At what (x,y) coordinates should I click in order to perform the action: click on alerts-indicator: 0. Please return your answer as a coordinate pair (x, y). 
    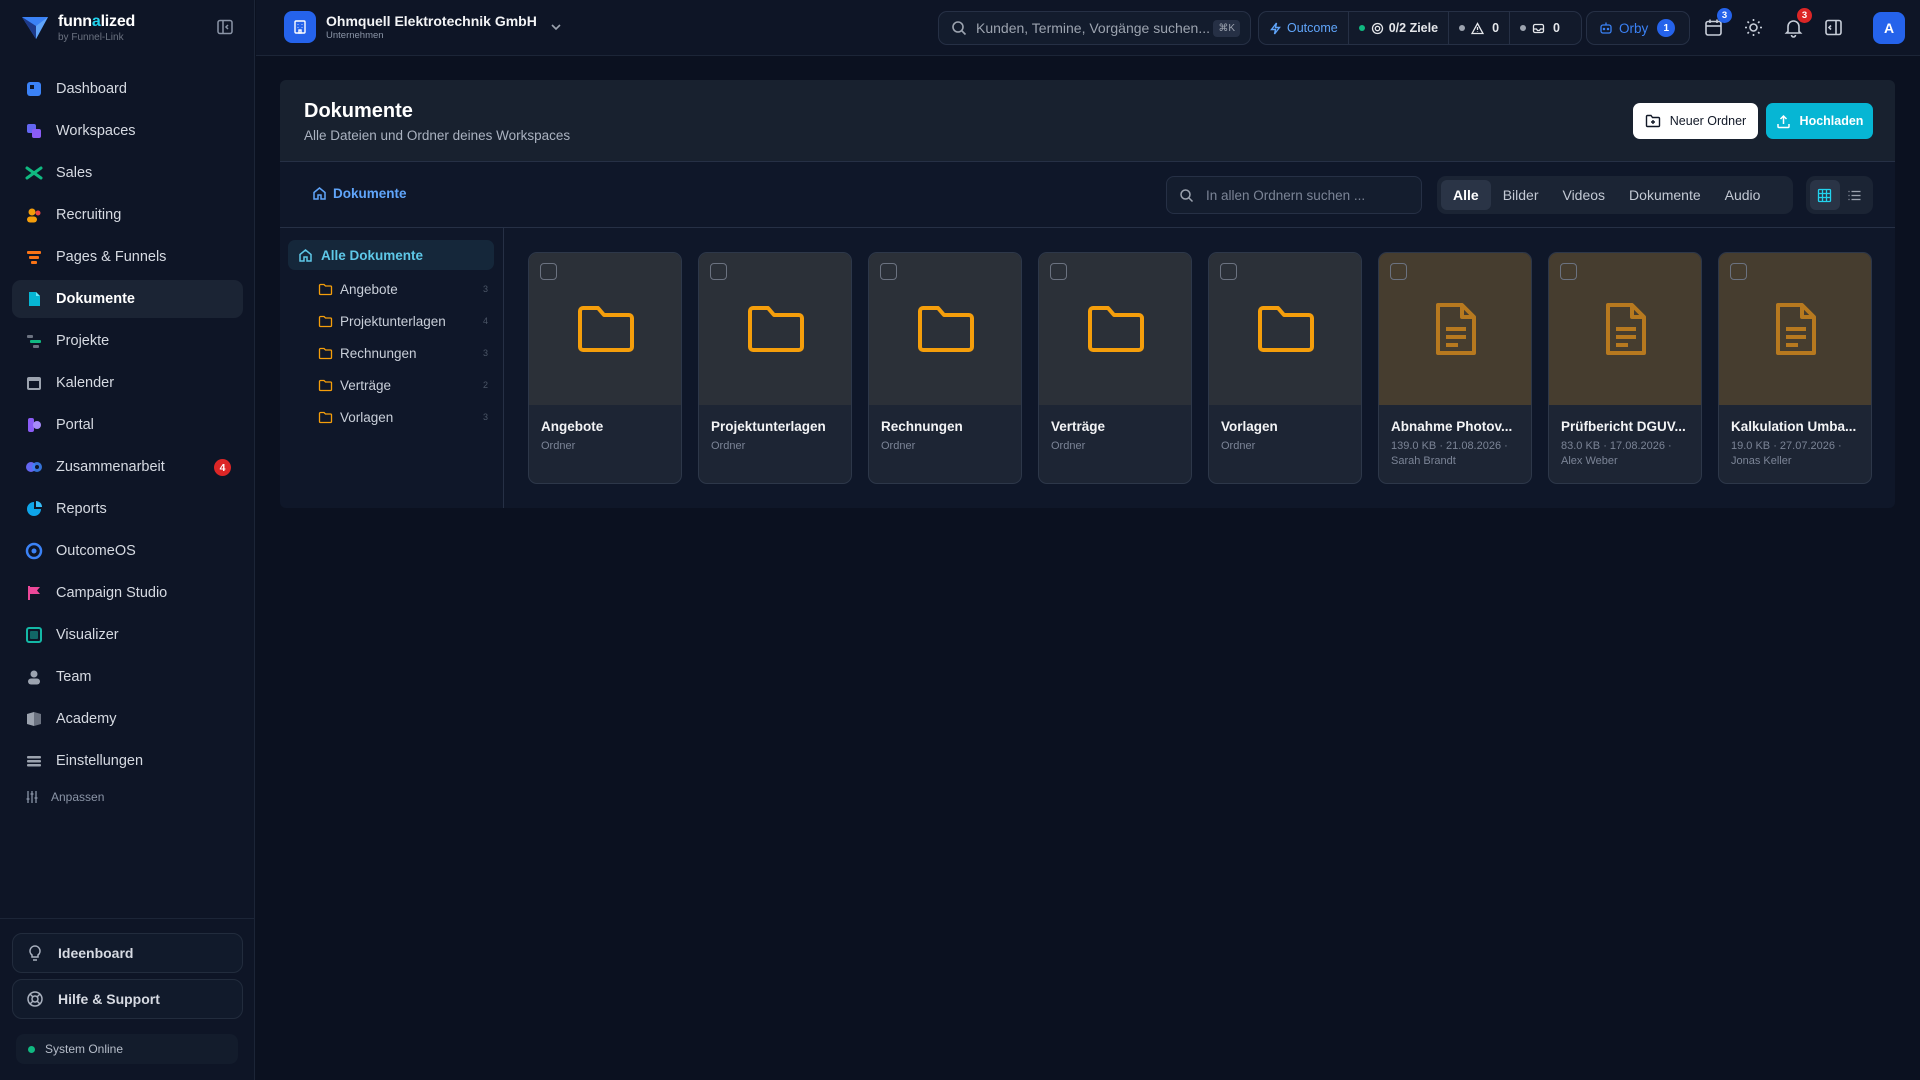
    Looking at the image, I should click on (1478, 28).